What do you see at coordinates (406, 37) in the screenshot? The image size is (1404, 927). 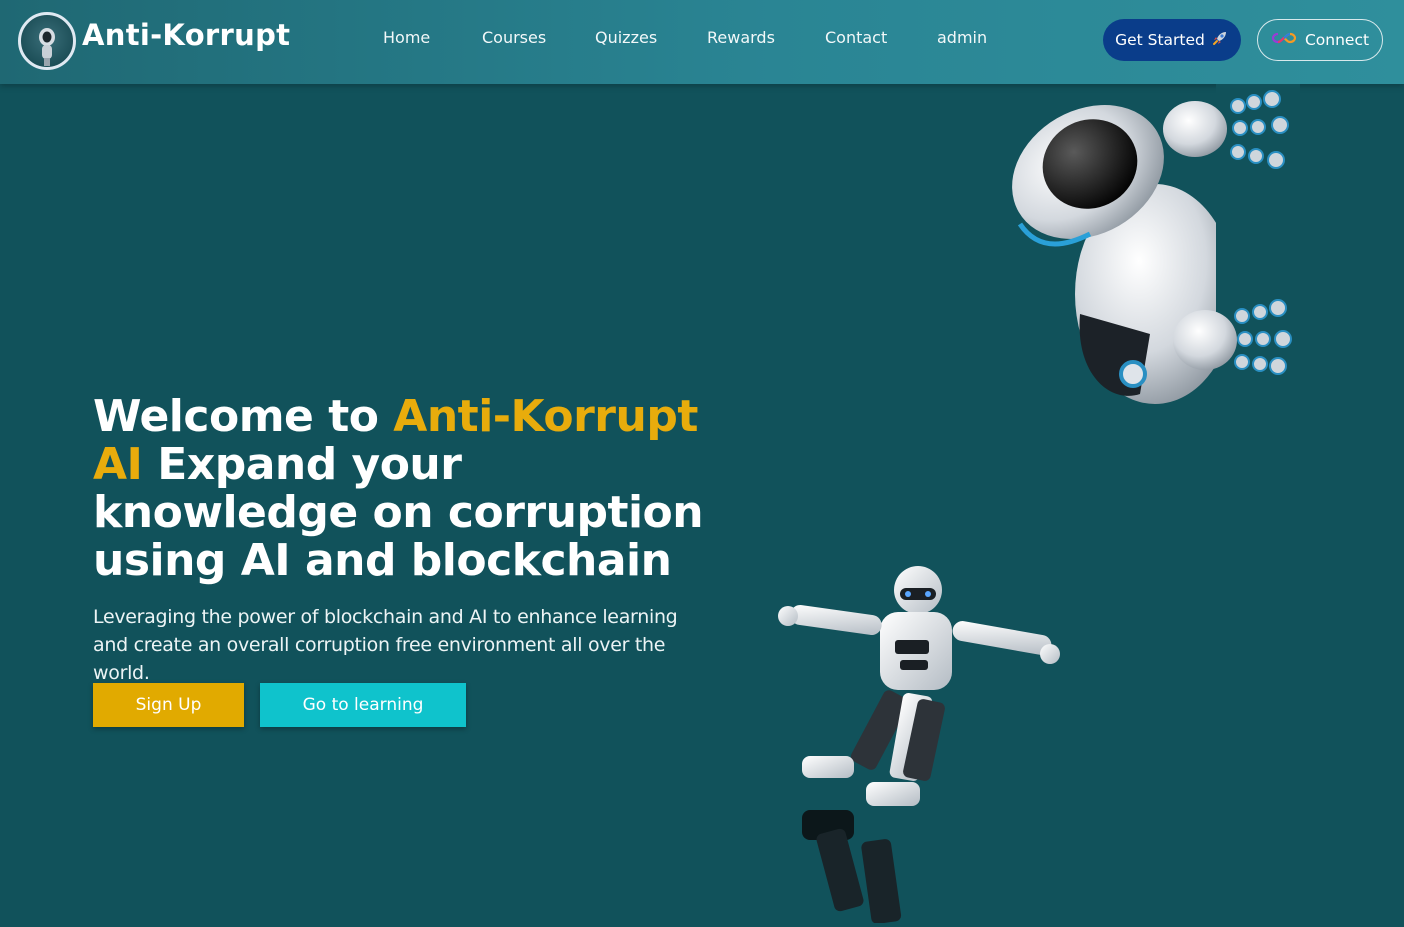 I see `nav-home: Home` at bounding box center [406, 37].